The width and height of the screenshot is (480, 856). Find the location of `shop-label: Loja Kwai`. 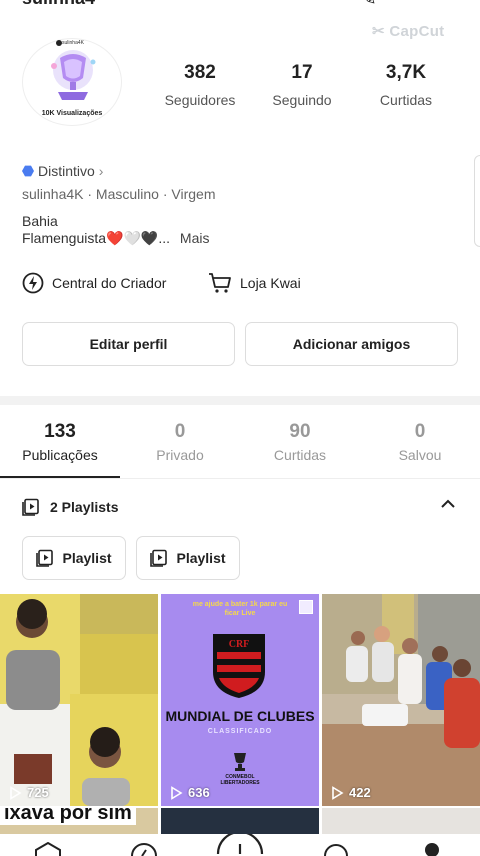

shop-label: Loja Kwai is located at coordinates (270, 283).